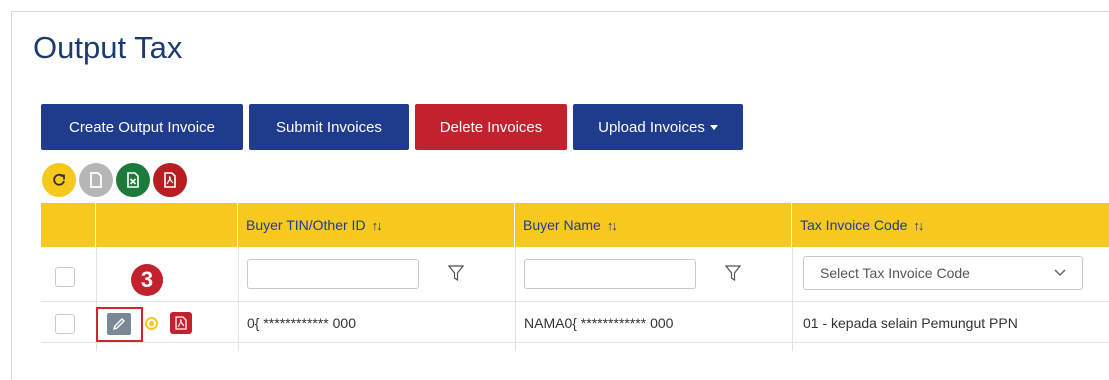  I want to click on header-tax-code: Tax Invoice Code ↑↓, so click(950, 225).